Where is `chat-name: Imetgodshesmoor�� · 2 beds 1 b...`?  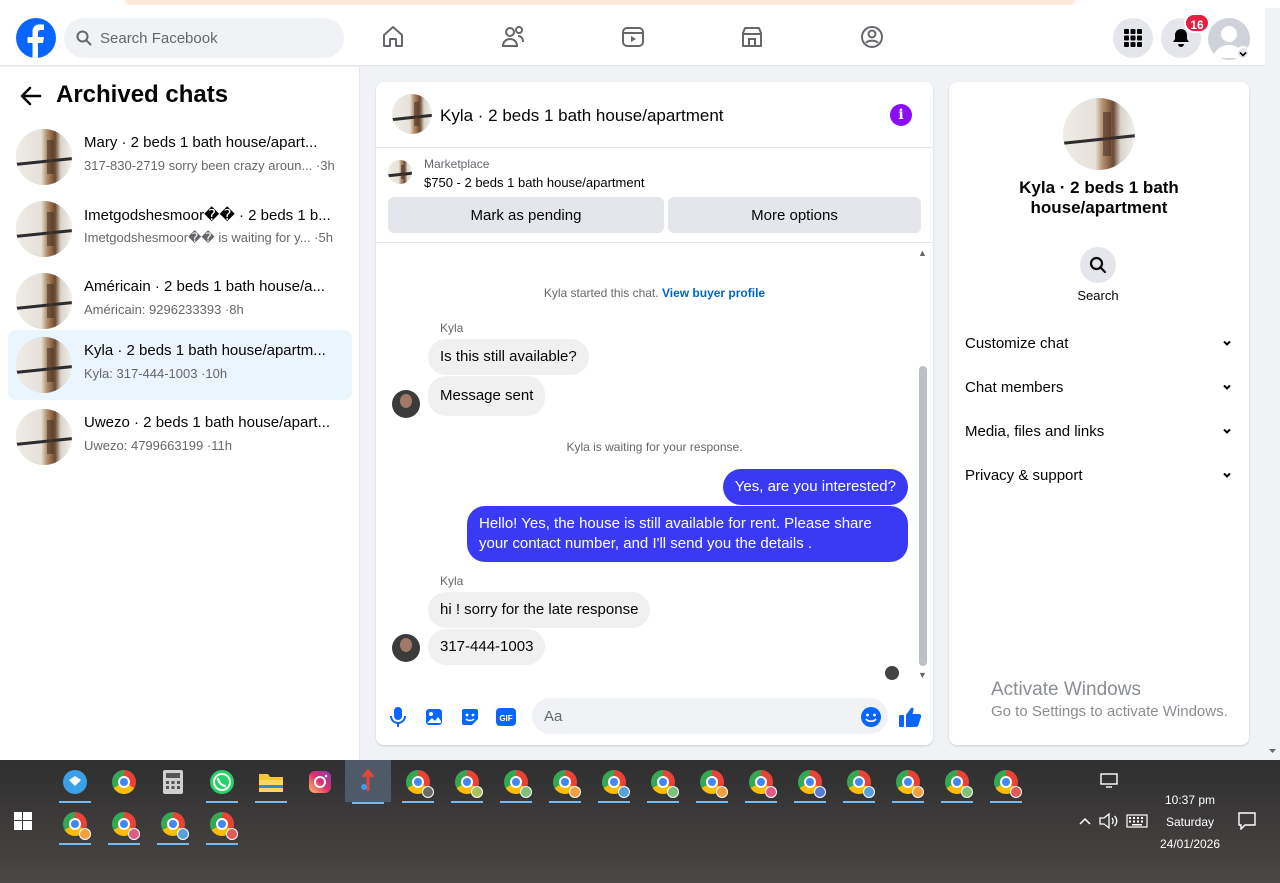
chat-name: Imetgodshesmoor�� · 2 beds 1 b... is located at coordinates (207, 215).